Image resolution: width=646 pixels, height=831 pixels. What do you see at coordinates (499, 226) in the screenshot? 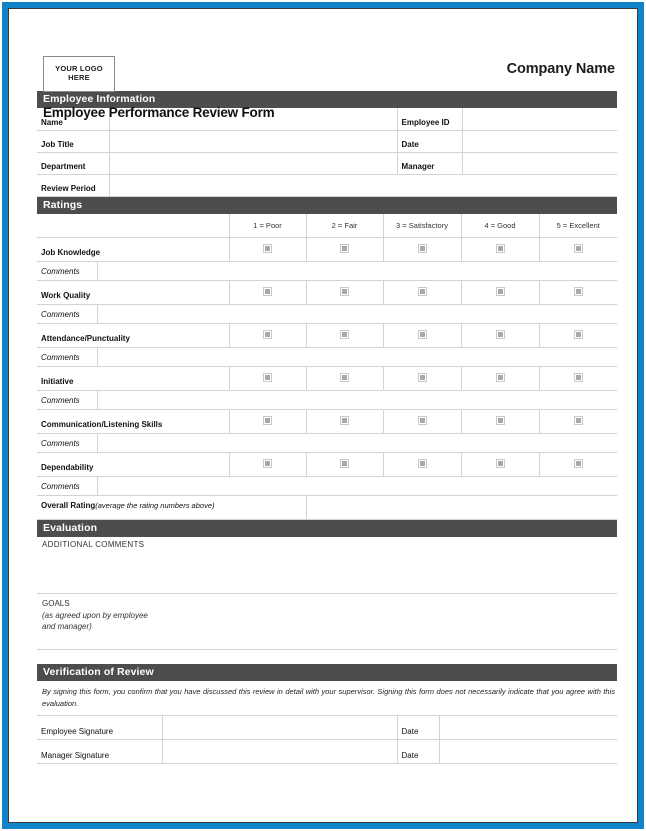
I see `scale-label-4: 4 = Good` at bounding box center [499, 226].